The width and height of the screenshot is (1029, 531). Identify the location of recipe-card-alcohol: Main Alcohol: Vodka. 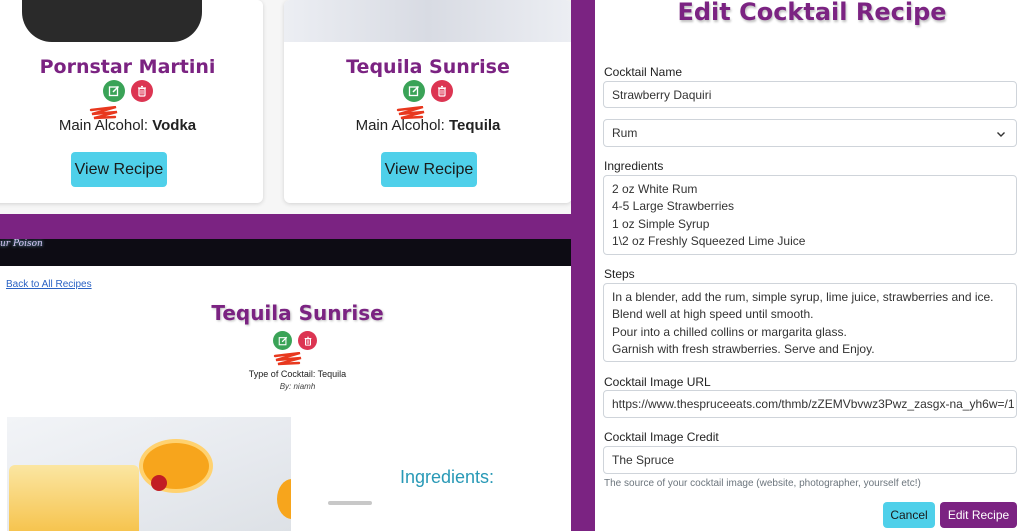
(127, 125).